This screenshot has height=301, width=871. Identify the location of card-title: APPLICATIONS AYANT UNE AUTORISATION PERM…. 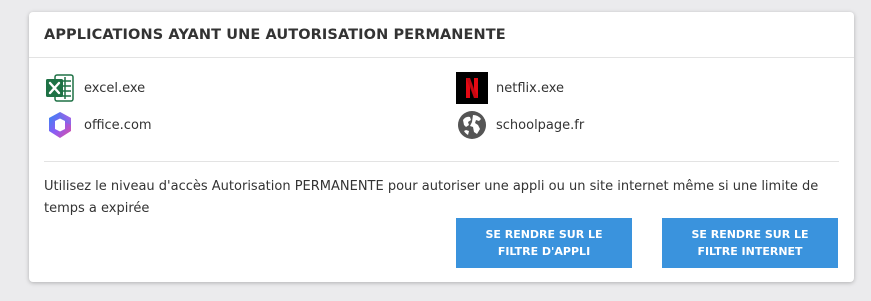
(275, 34).